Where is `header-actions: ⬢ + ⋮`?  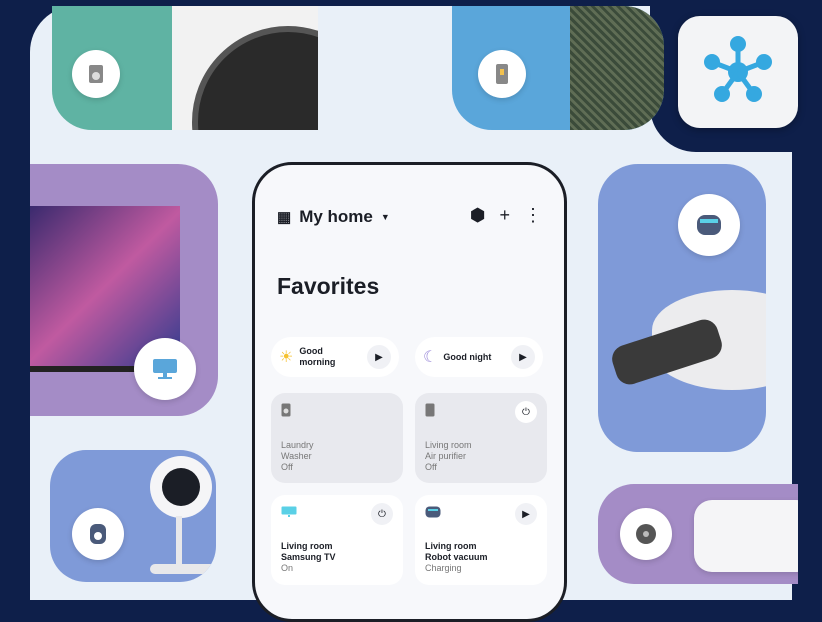
header-actions: ⬢ + ⋮ is located at coordinates (506, 215).